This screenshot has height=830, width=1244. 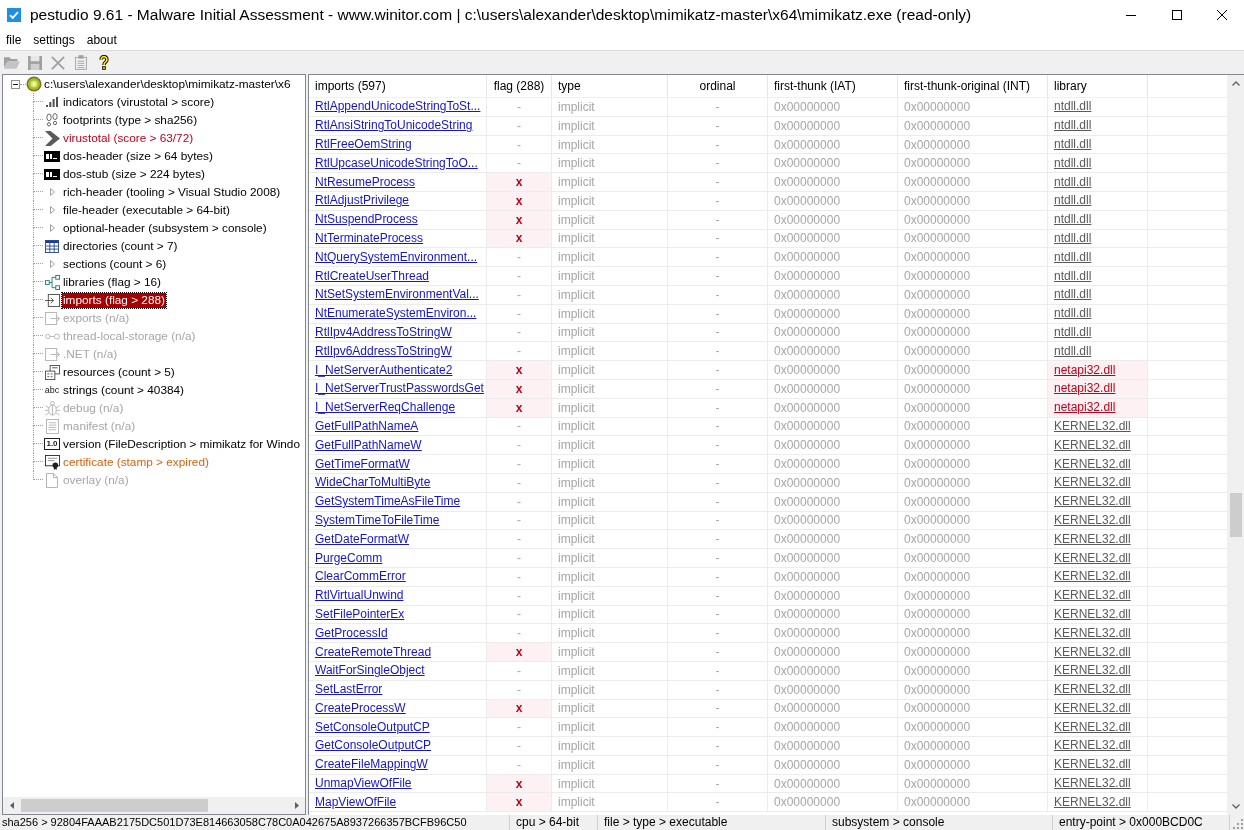 I want to click on collapse-icon, so click(x=15, y=84).